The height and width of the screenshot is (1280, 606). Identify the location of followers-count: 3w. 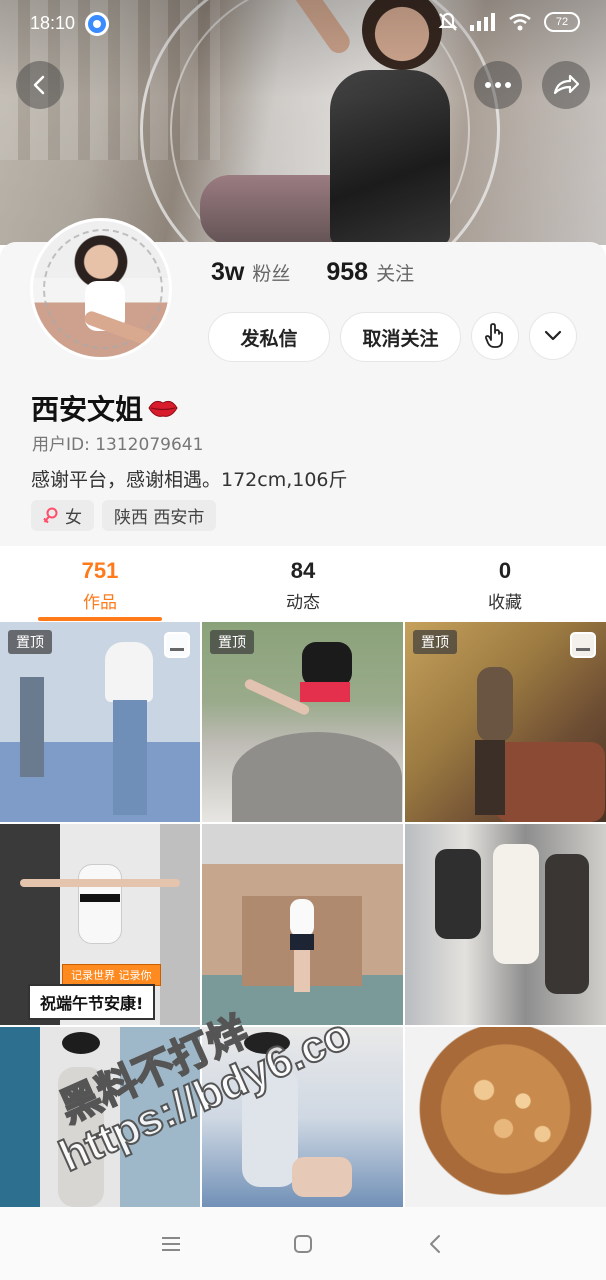
(228, 272).